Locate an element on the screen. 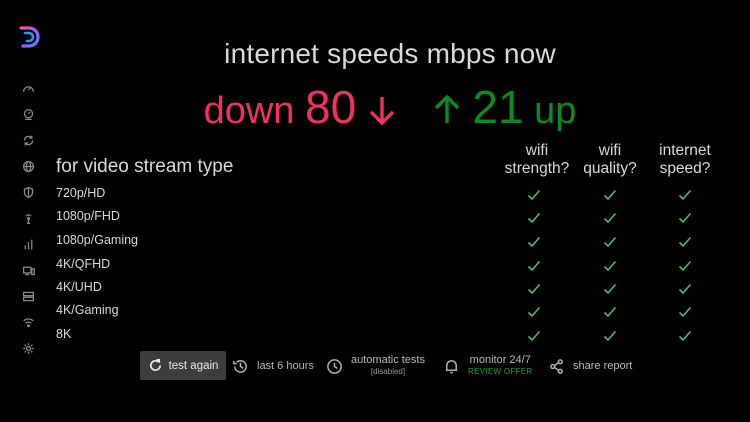 The image size is (750, 422). row-label: 4K/QFHD is located at coordinates (83, 264).